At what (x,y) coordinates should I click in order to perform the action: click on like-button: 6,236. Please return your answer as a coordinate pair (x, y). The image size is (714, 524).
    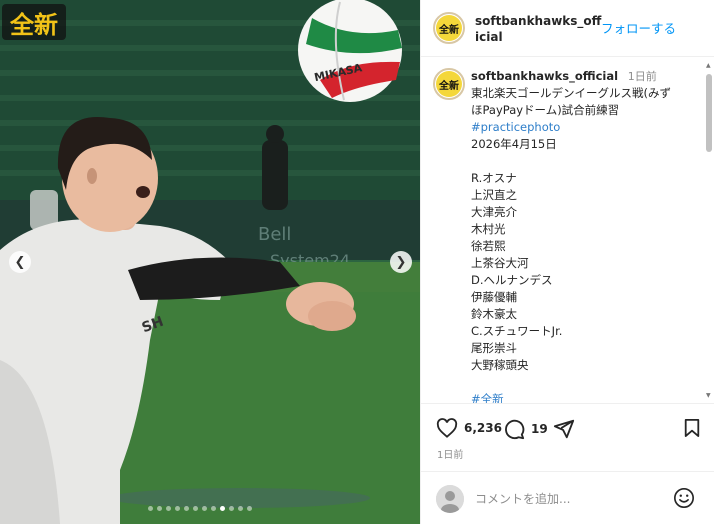
    Looking at the image, I should click on (469, 428).